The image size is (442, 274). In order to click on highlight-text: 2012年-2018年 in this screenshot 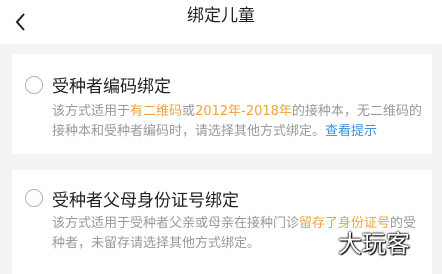, I will do `click(243, 111)`.